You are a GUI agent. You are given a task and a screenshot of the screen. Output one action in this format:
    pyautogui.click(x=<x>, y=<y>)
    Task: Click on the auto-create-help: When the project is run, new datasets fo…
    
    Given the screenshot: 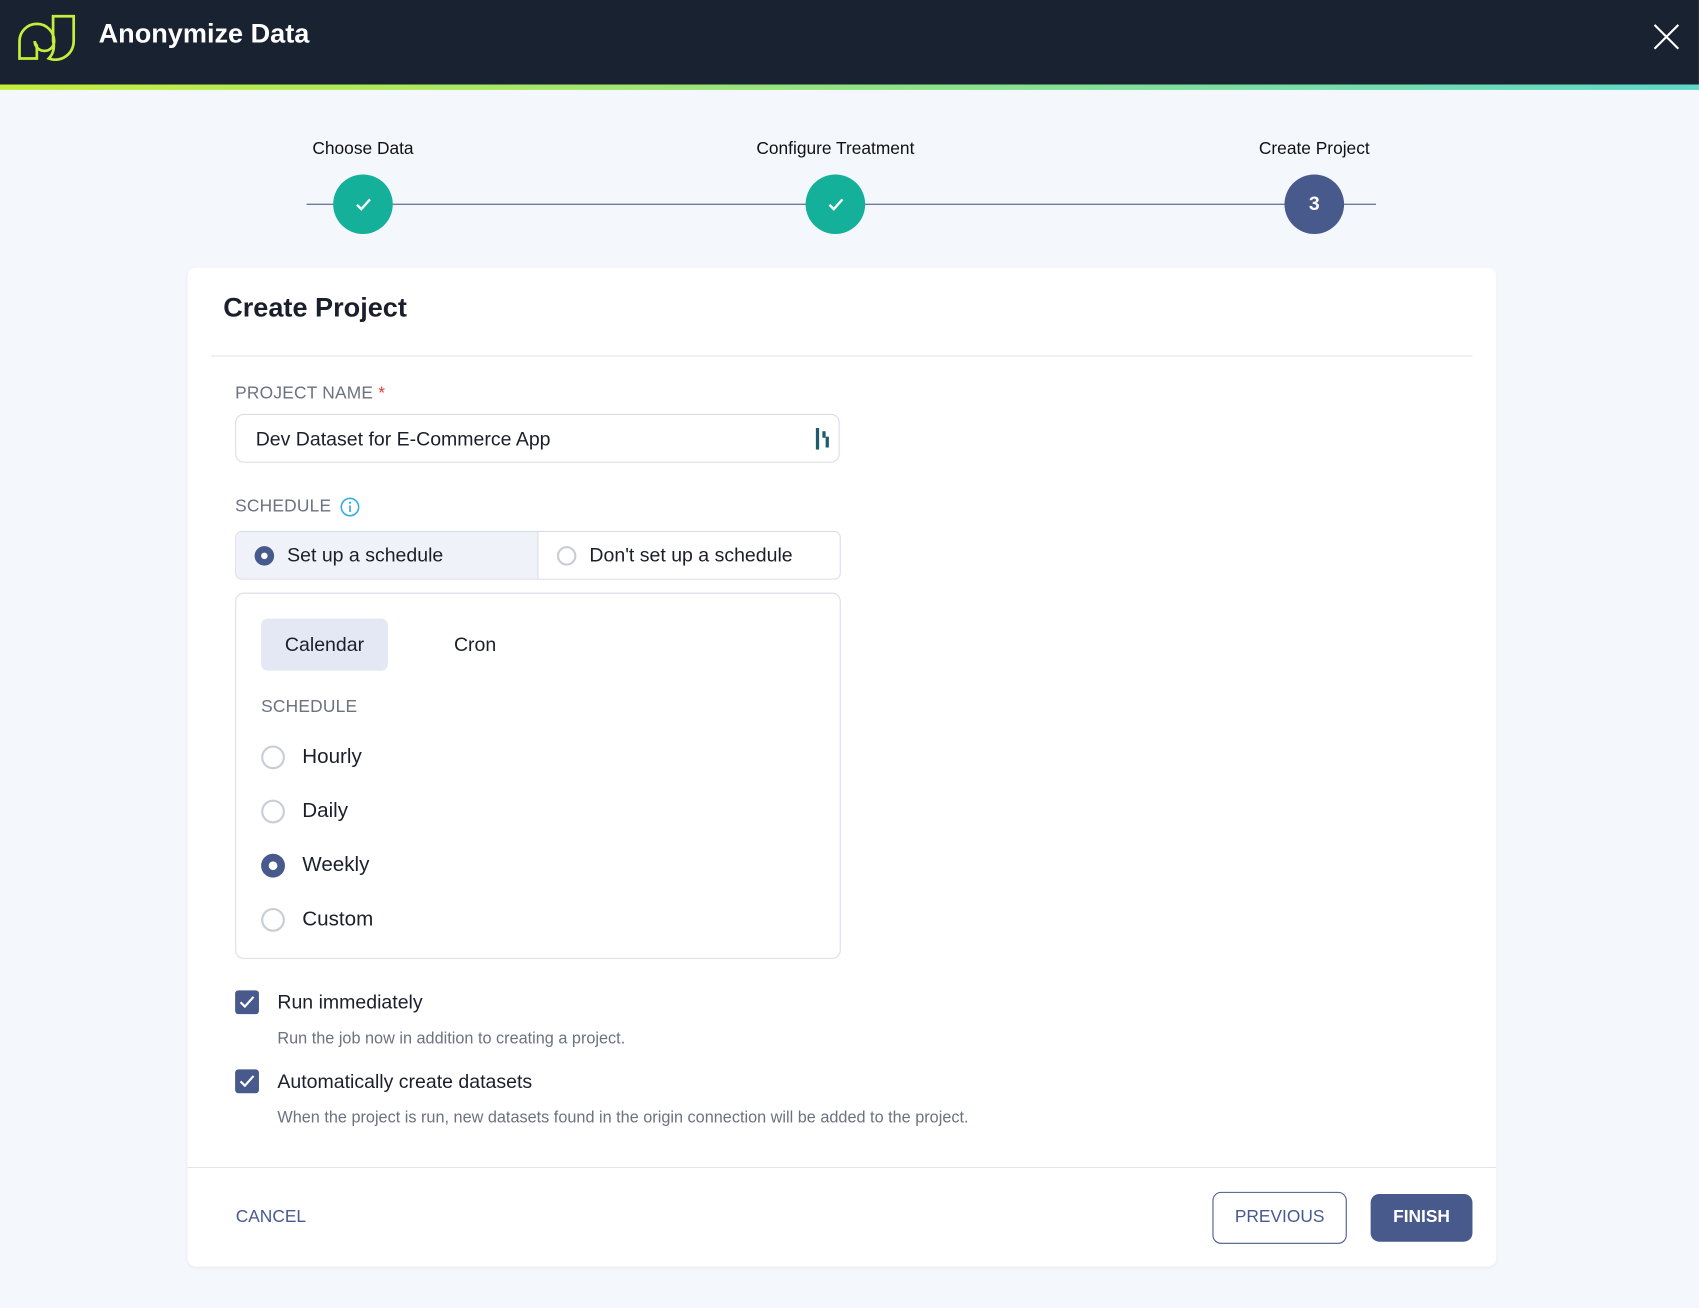 What is the action you would take?
    pyautogui.click(x=623, y=1117)
    